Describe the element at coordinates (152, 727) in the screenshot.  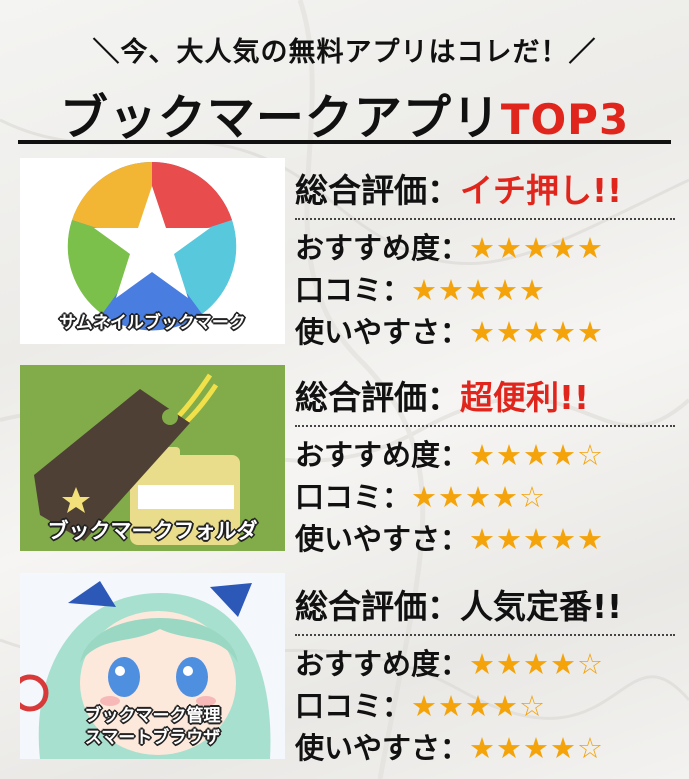
I see `app-name: ブックマーク管理 スマートブラウザ` at that location.